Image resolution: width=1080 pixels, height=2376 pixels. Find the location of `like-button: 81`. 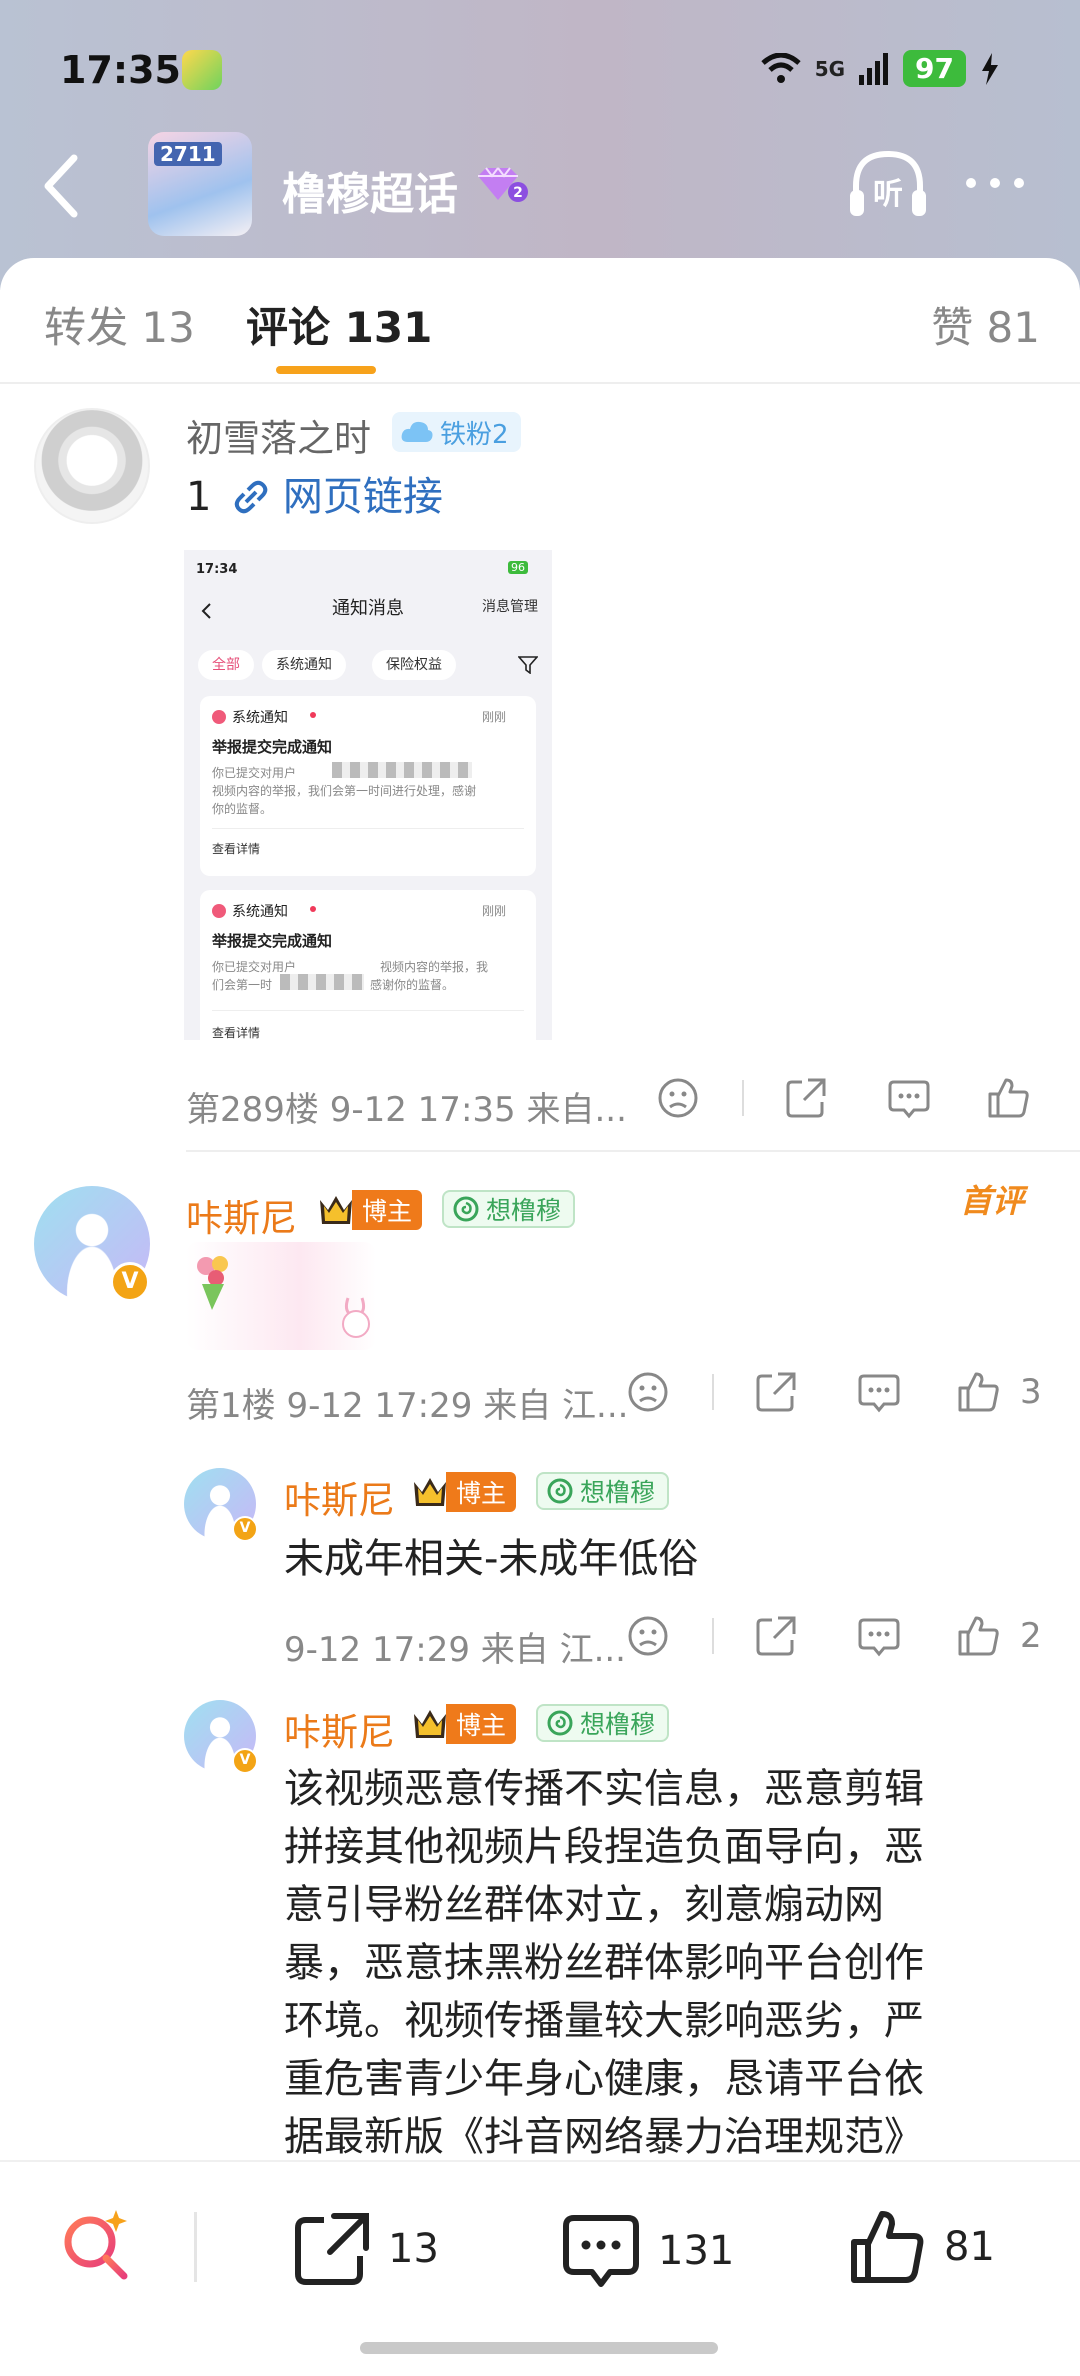

like-button: 81 is located at coordinates (922, 2247).